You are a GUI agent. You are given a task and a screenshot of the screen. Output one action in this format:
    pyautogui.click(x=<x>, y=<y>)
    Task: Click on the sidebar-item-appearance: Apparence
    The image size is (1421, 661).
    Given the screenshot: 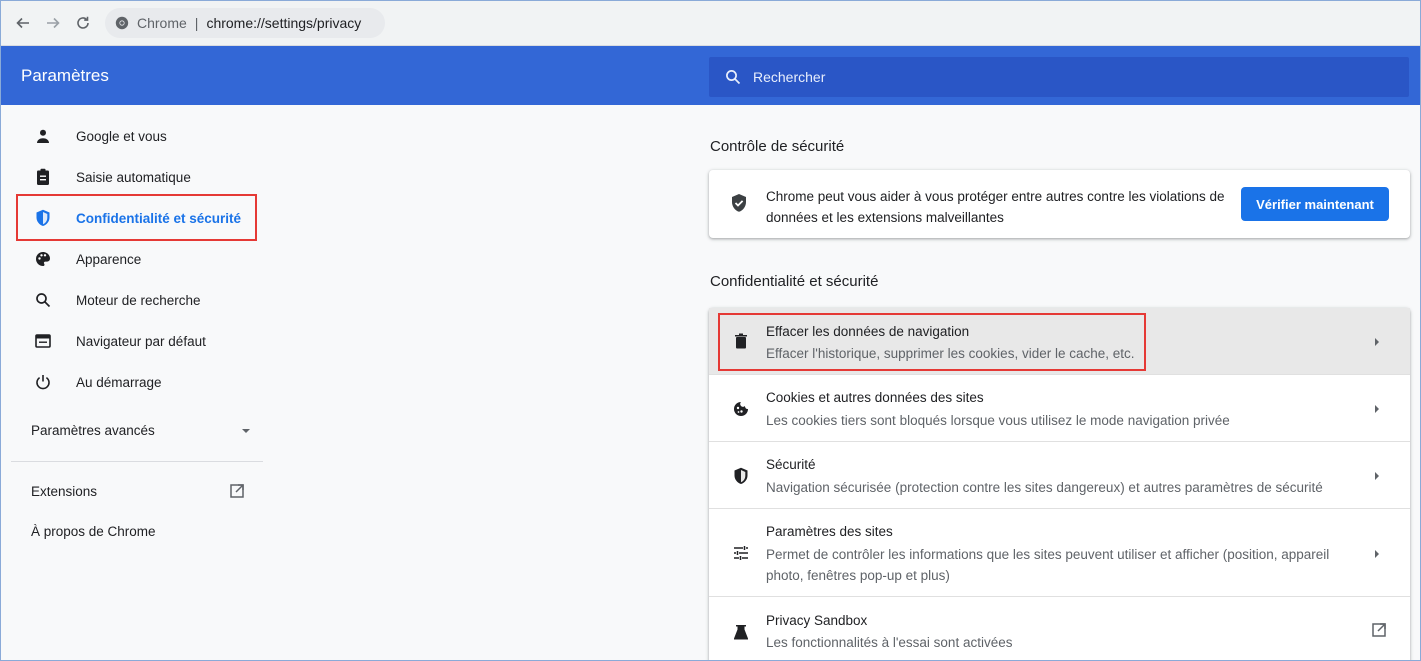 What is the action you would take?
    pyautogui.click(x=131, y=259)
    